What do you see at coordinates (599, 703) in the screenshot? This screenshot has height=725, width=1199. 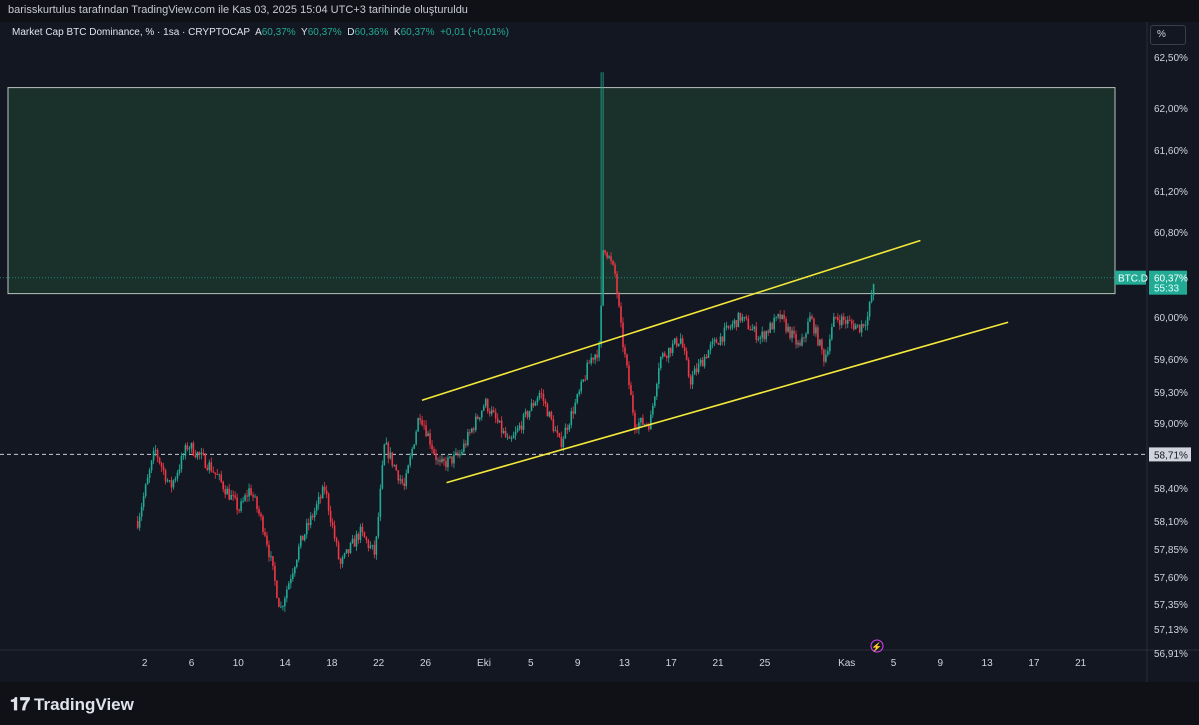 I see `footer: 𝟏𝟕 TradingView` at bounding box center [599, 703].